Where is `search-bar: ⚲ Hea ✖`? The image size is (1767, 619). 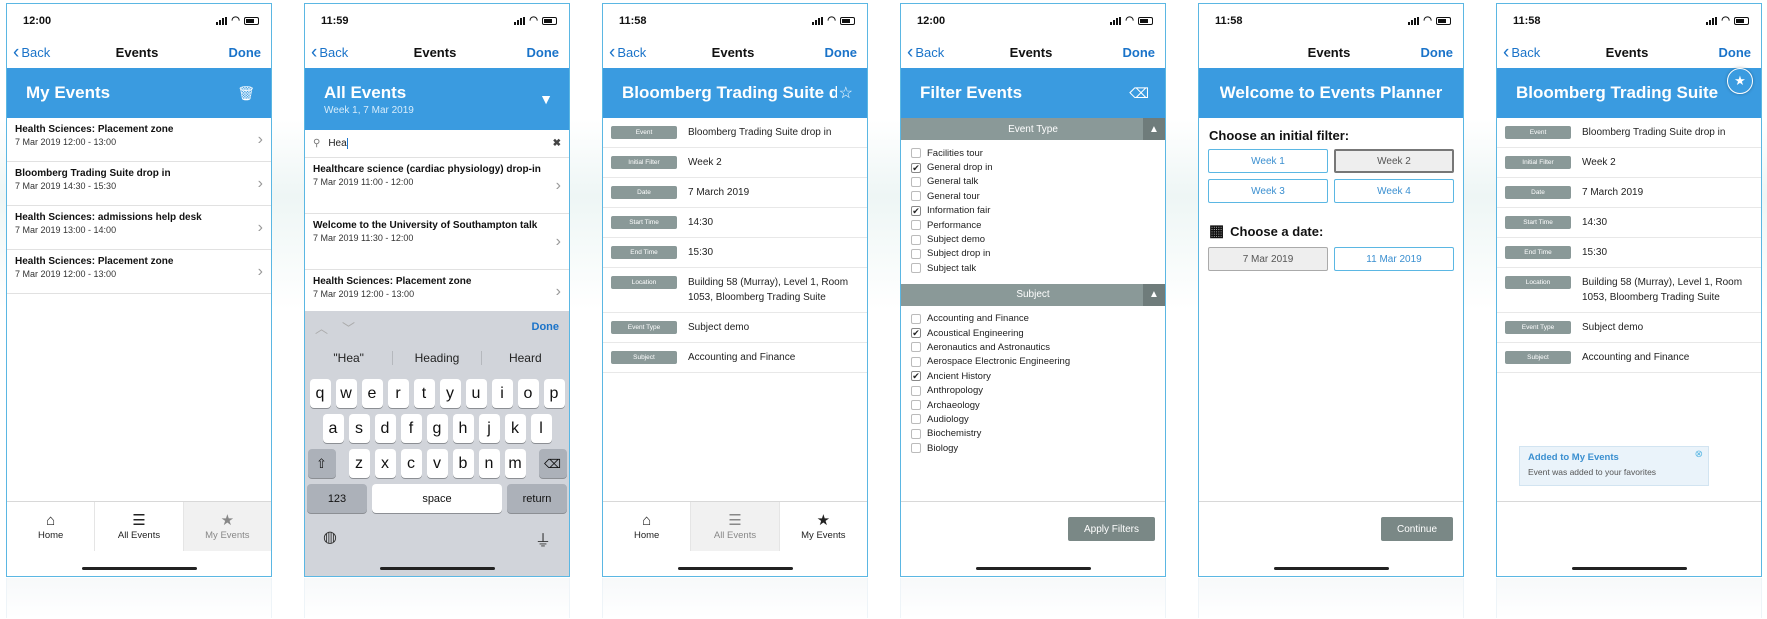 search-bar: ⚲ Hea ✖ is located at coordinates (437, 144).